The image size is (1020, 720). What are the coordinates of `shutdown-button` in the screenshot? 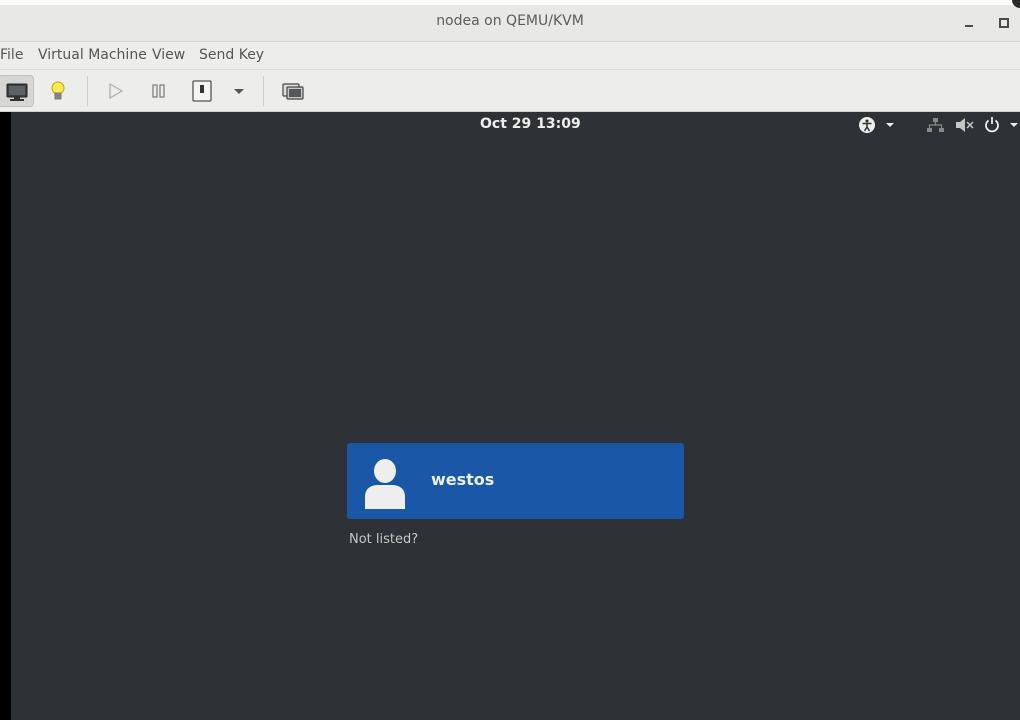 It's located at (202, 91).